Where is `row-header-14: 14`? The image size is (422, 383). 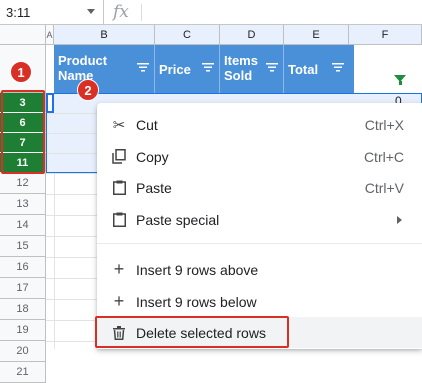 row-header-14: 14 is located at coordinates (23, 225).